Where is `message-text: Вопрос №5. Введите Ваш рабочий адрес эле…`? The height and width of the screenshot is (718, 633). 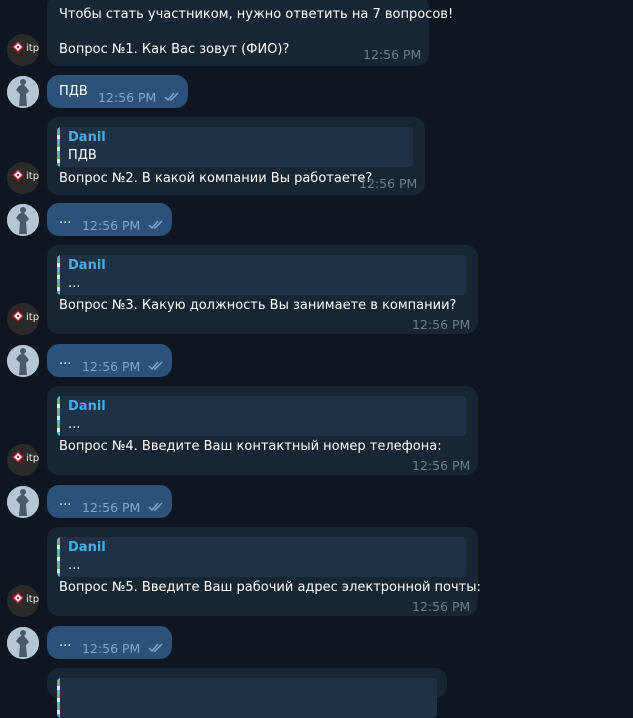 message-text: Вопрос №5. Введите Ваш рабочий адрес эле… is located at coordinates (270, 587).